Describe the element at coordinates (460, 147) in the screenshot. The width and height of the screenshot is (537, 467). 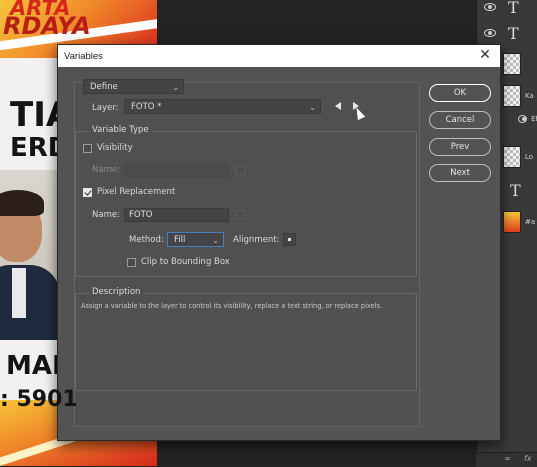
I see `prev-button: Prev` at that location.